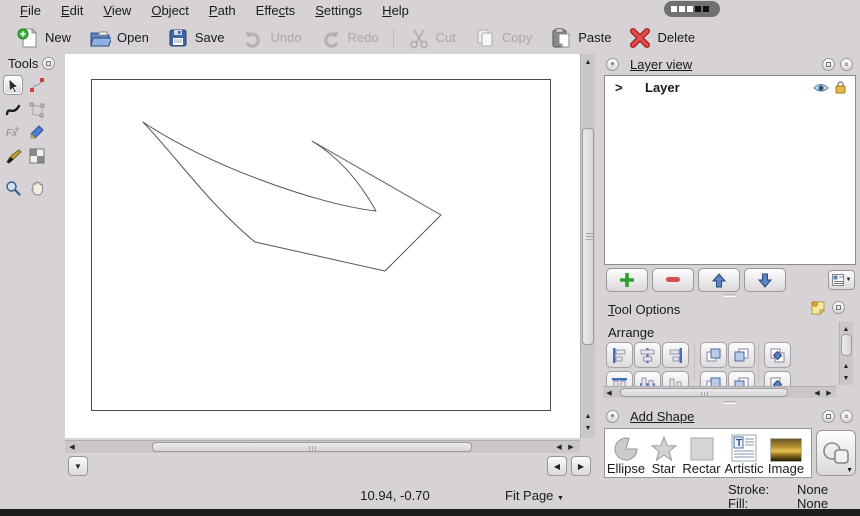 The width and height of the screenshot is (860, 516). Describe the element at coordinates (777, 378) in the screenshot. I see `ungroup-shapes-button` at that location.